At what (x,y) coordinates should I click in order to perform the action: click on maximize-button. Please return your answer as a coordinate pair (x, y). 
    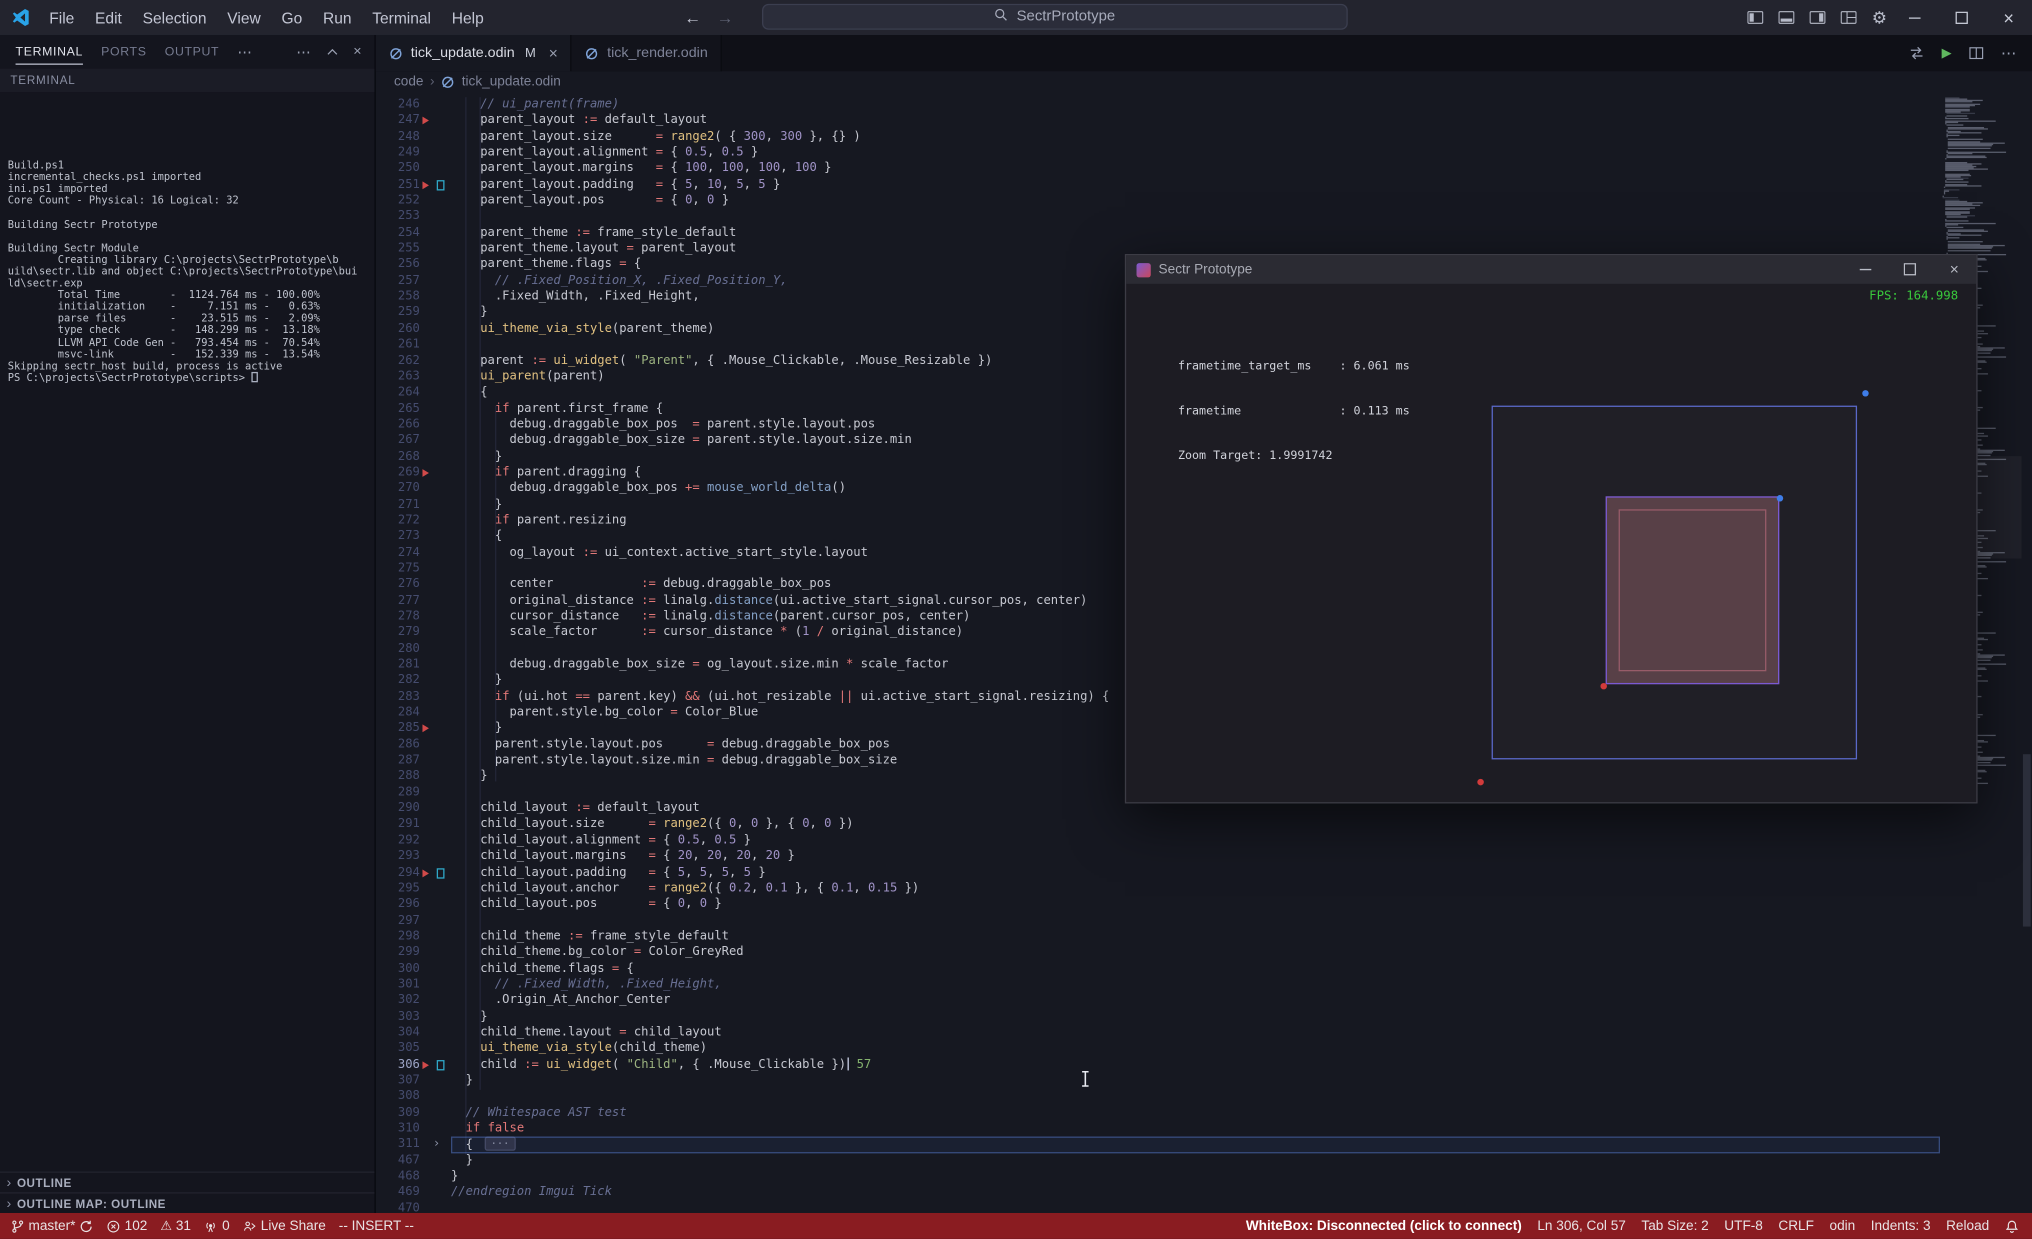
    Looking at the image, I should click on (1962, 17).